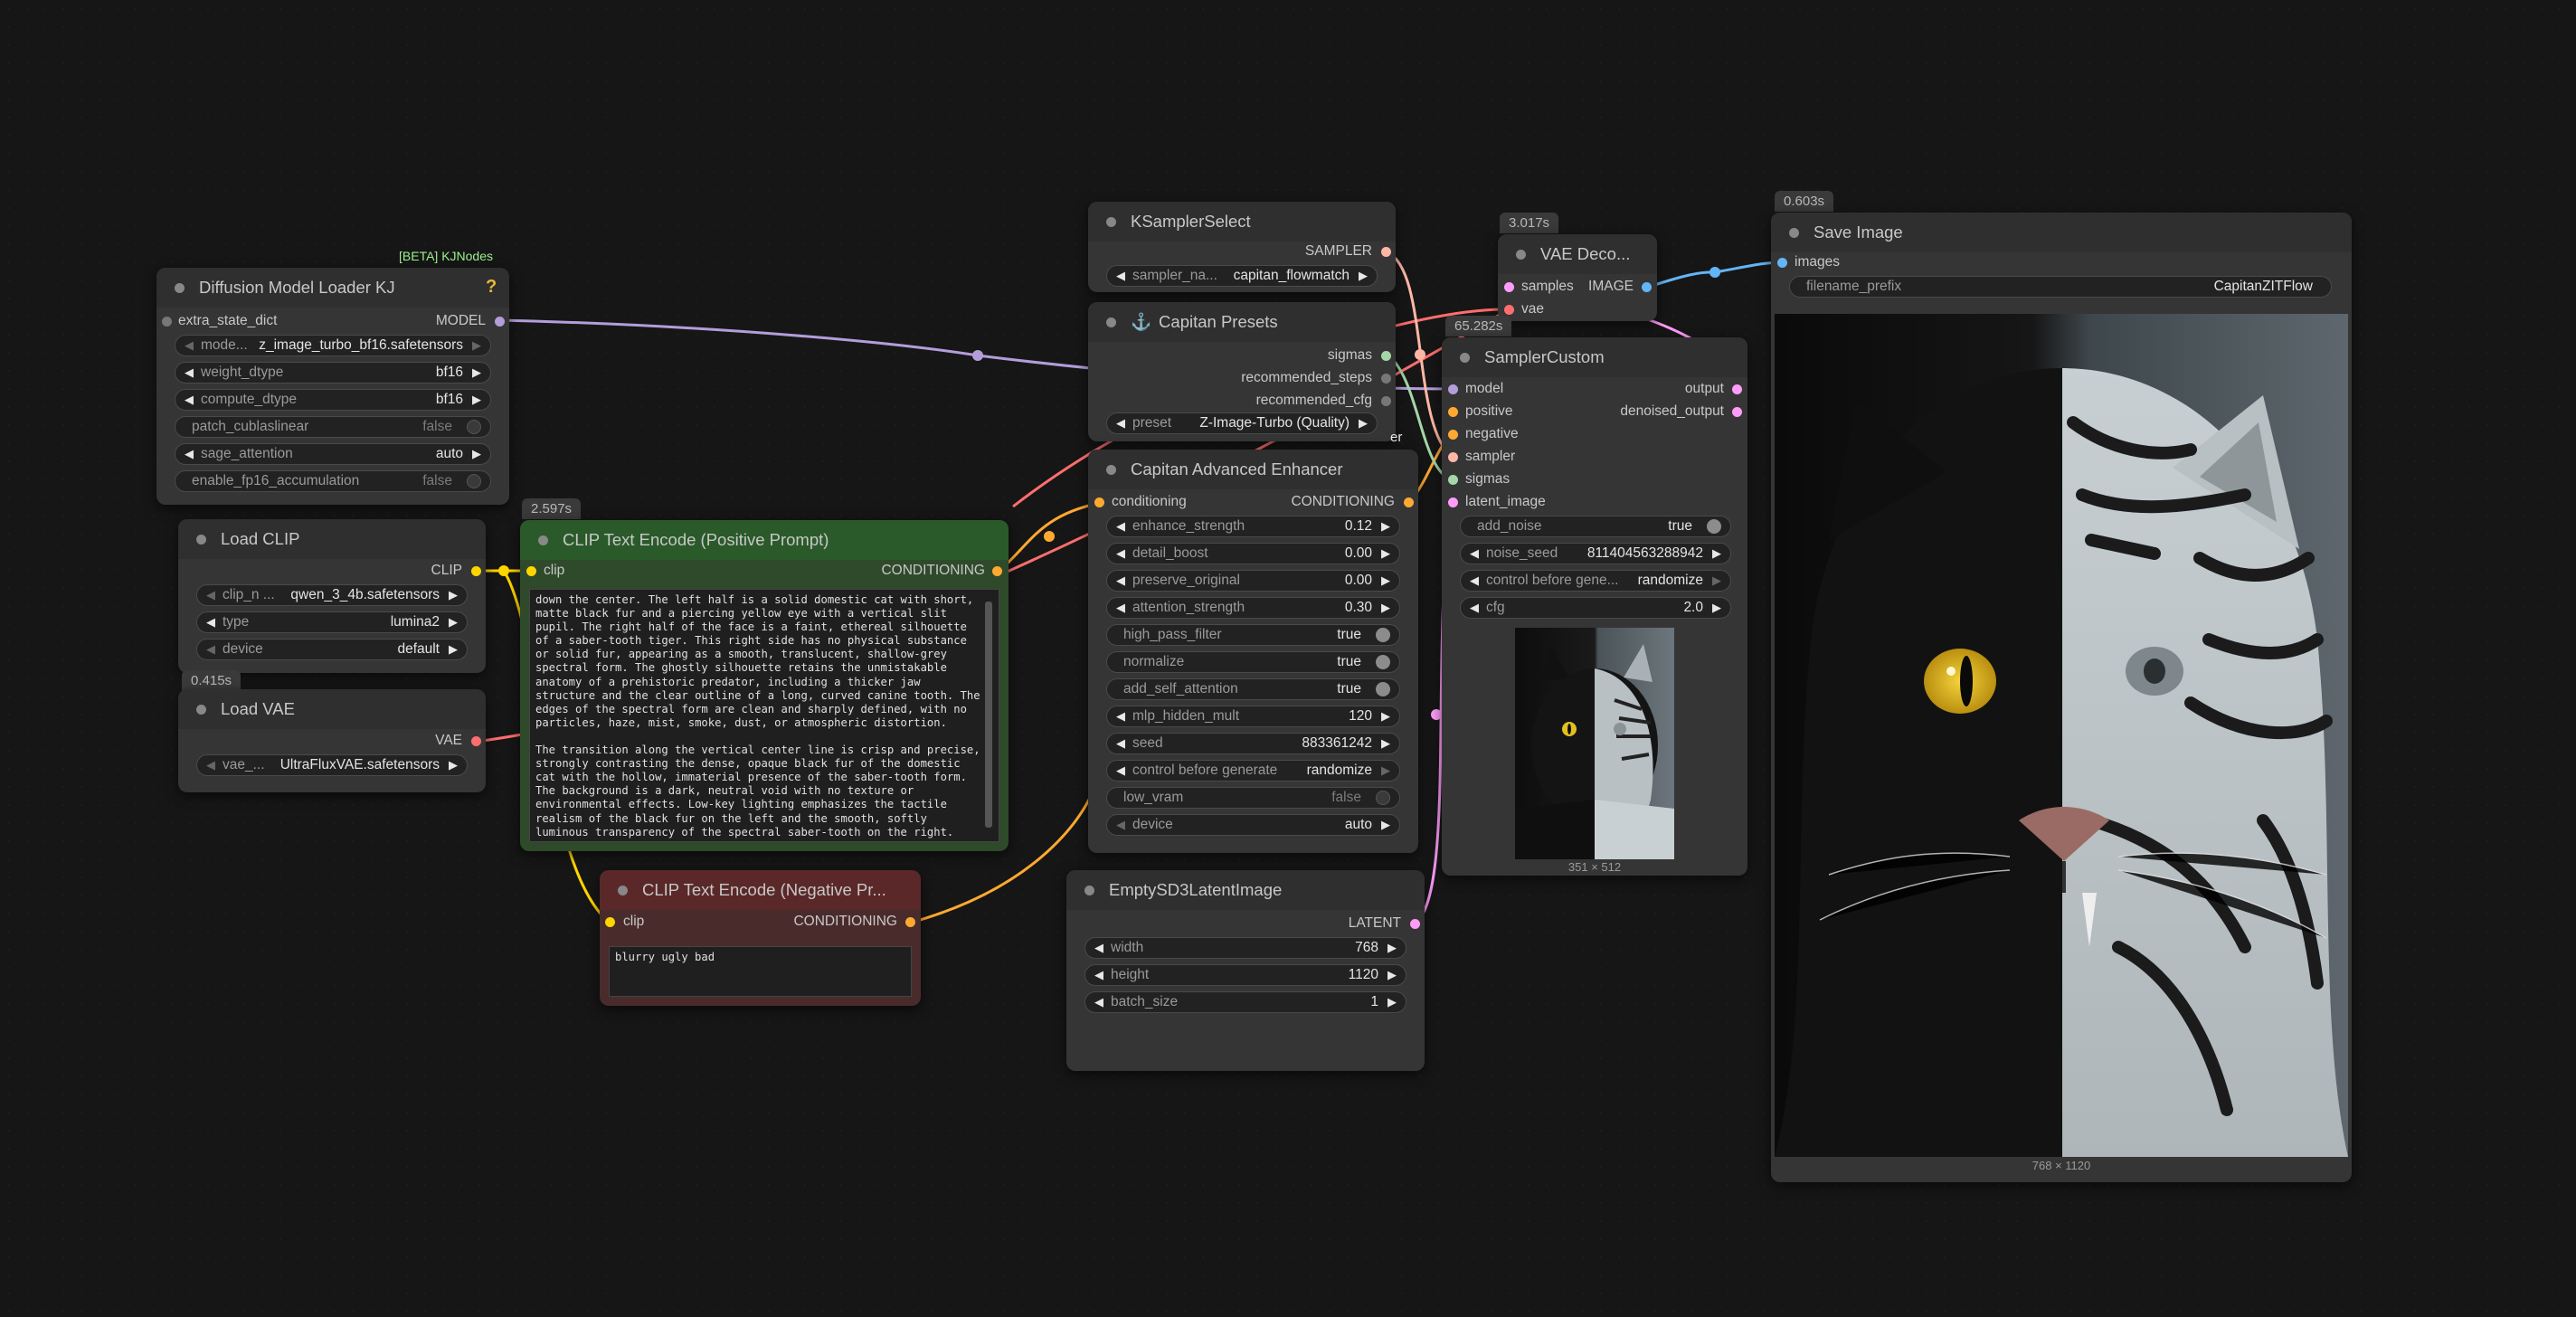  I want to click on seed-stepper: ◀ seed 883361242 ▶, so click(1253, 743).